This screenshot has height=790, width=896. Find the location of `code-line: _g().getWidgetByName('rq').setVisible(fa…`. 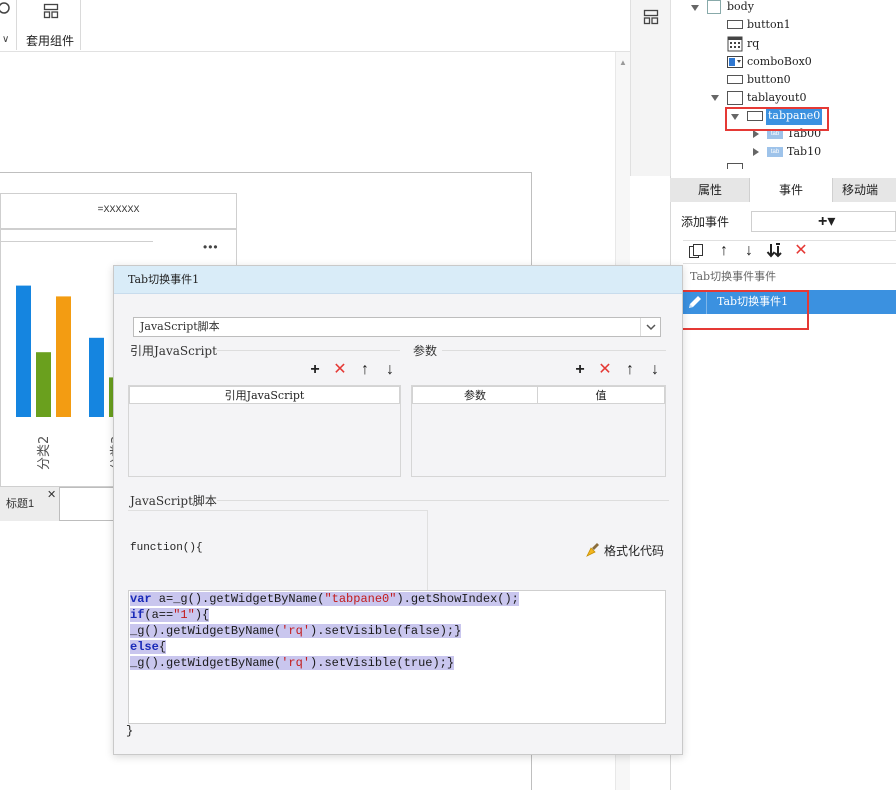

code-line: _g().getWidgetByName('rq').setVisible(fa… is located at coordinates (296, 631).